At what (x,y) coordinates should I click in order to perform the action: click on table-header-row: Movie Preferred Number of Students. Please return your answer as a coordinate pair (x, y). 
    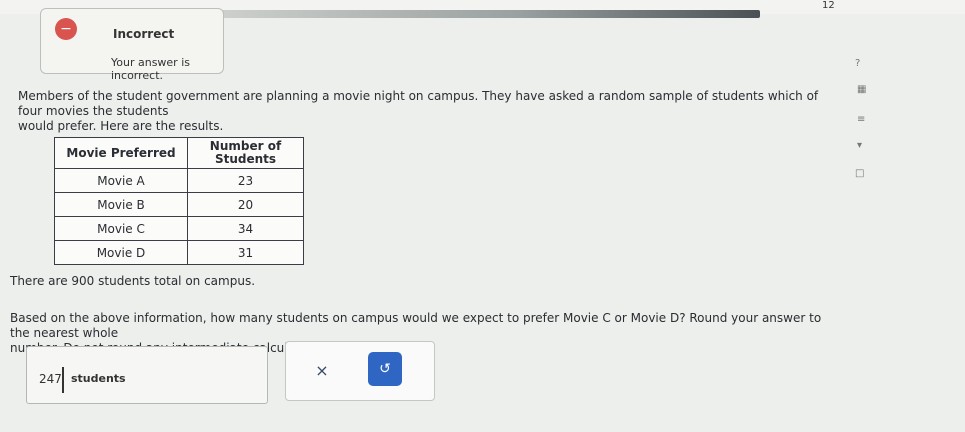
    Looking at the image, I should click on (179, 153).